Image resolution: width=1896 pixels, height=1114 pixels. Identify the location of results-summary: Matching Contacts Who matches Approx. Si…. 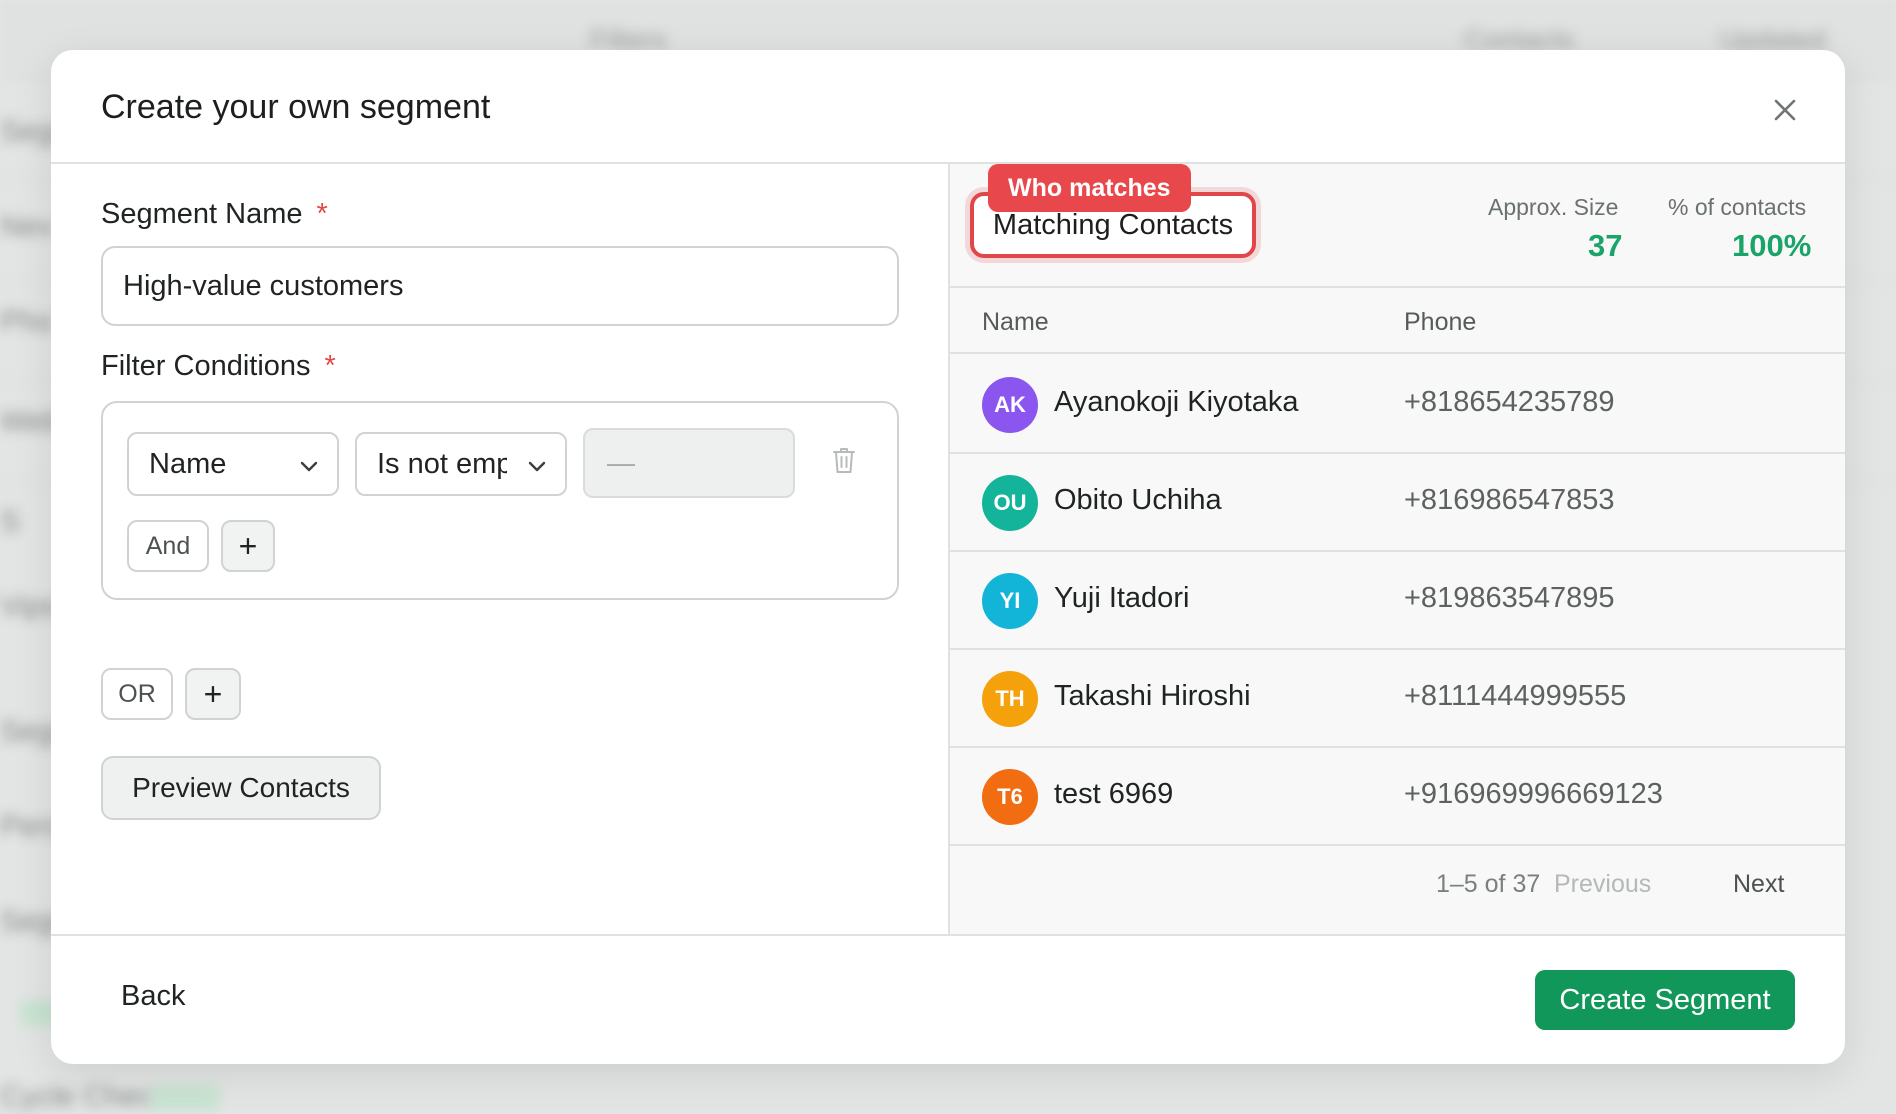
(1397, 226).